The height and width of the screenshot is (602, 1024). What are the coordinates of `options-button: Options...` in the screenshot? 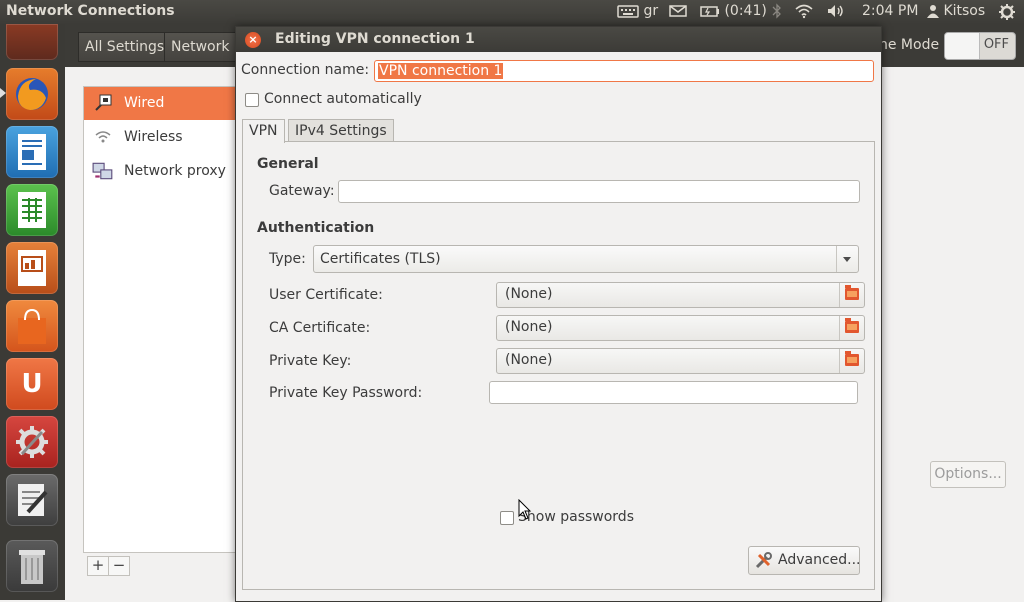 It's located at (968, 474).